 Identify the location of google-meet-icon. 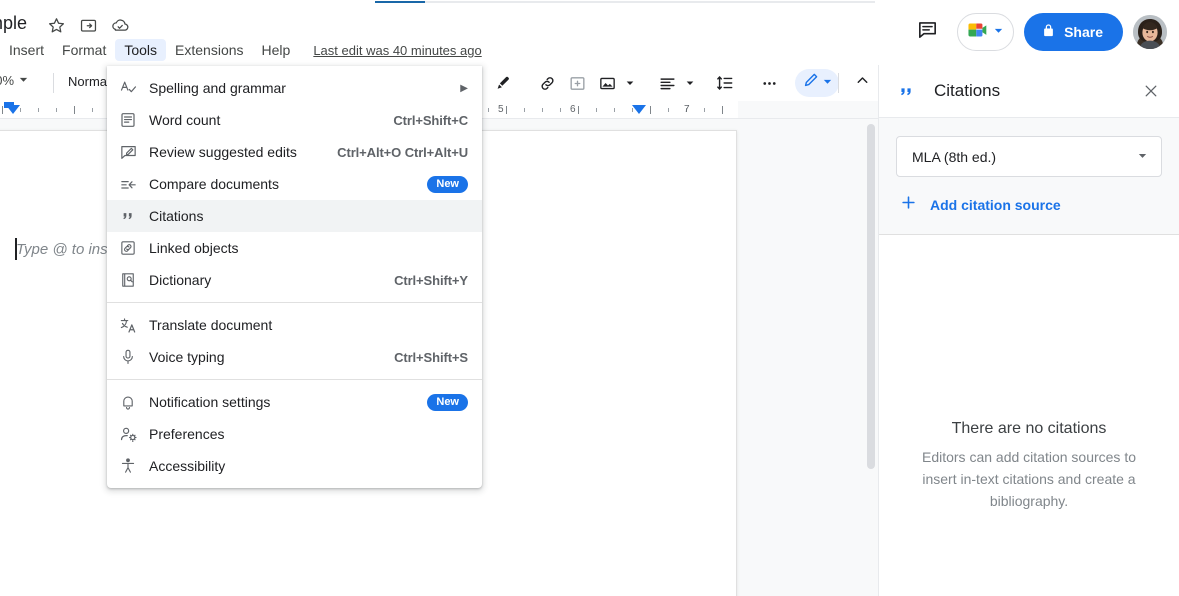
(978, 32).